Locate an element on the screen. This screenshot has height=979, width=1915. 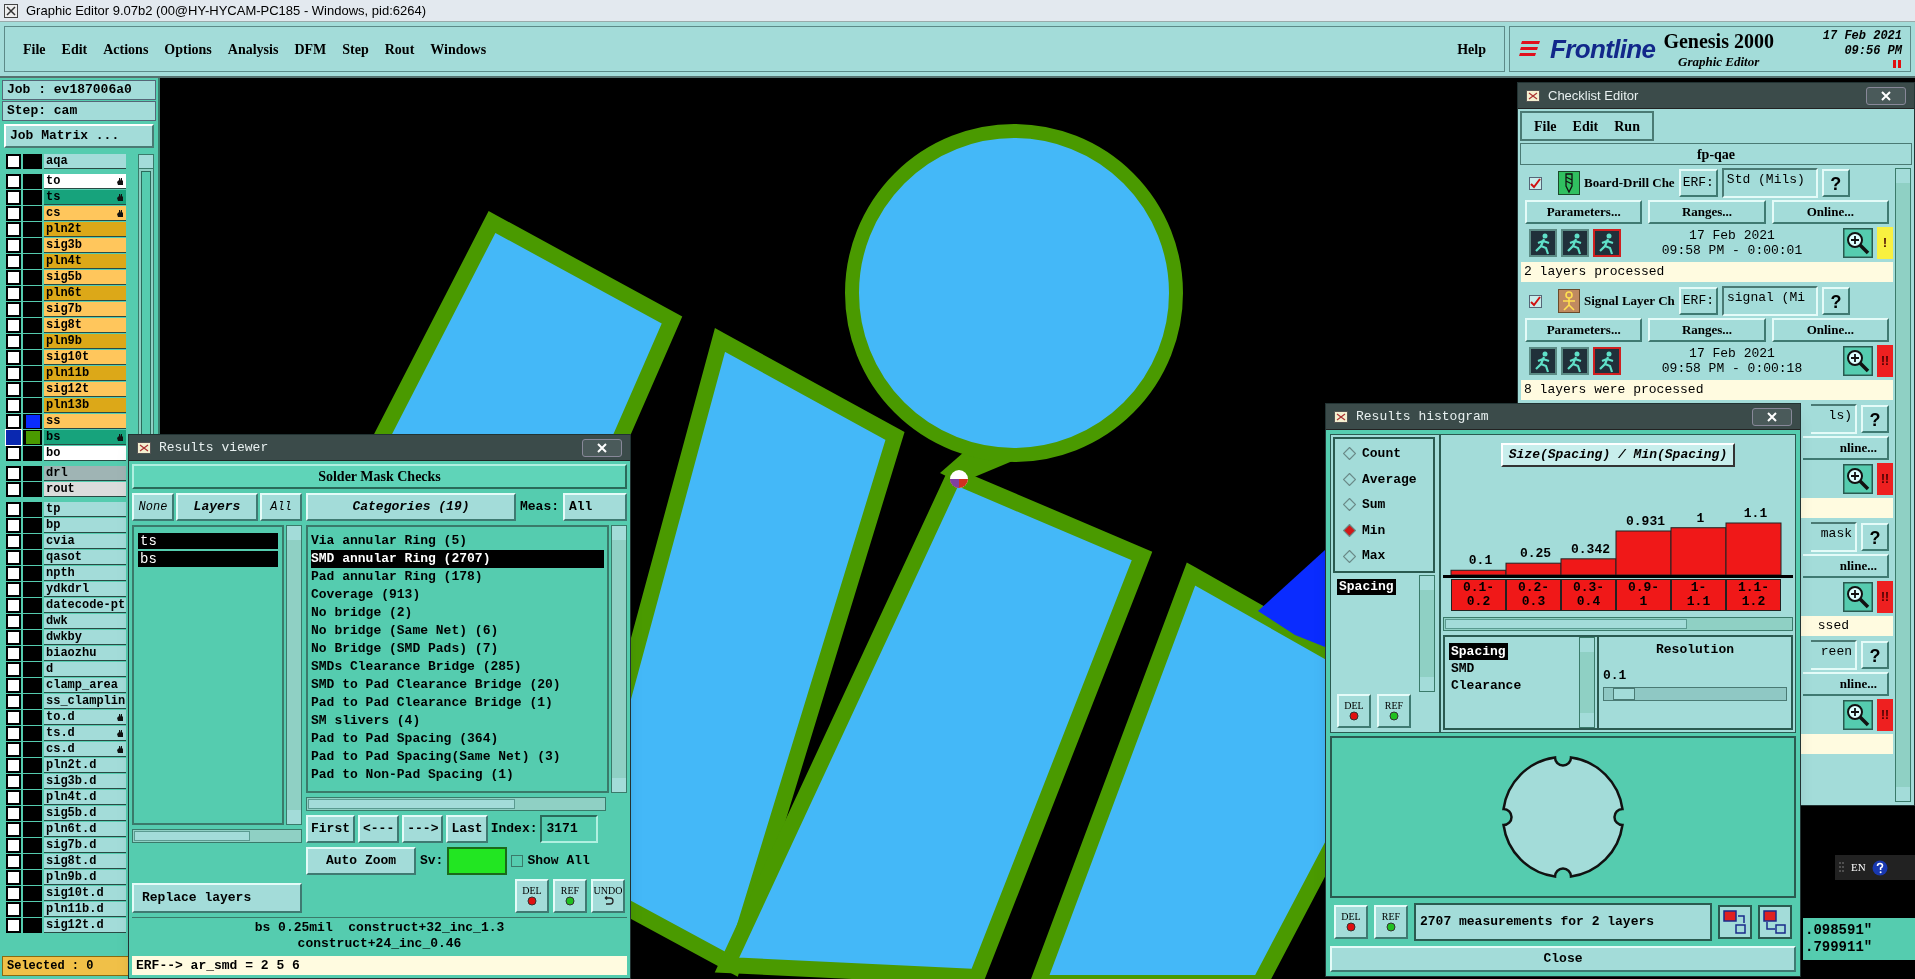
layer-filter-button: None is located at coordinates (153, 507).